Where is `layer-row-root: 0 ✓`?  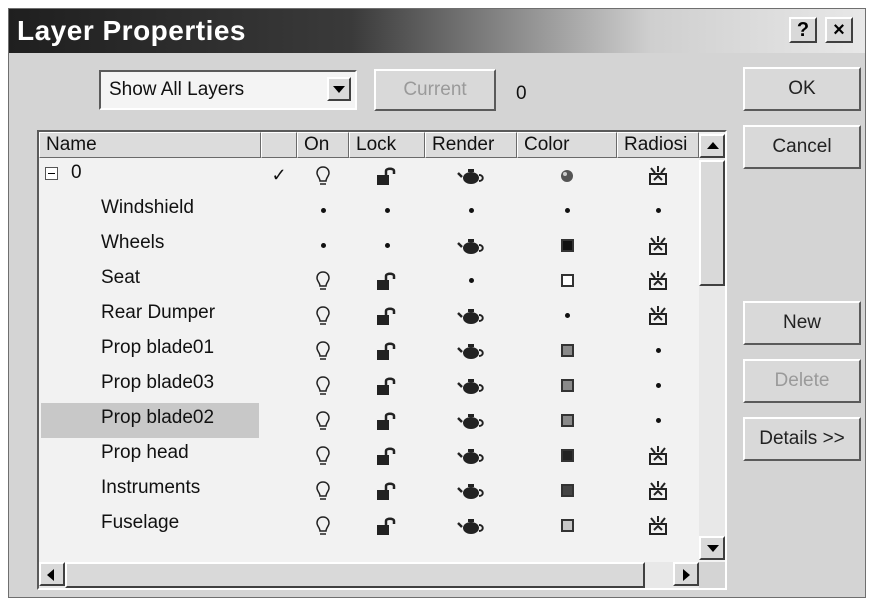
layer-row-root: 0 ✓ is located at coordinates (369, 175).